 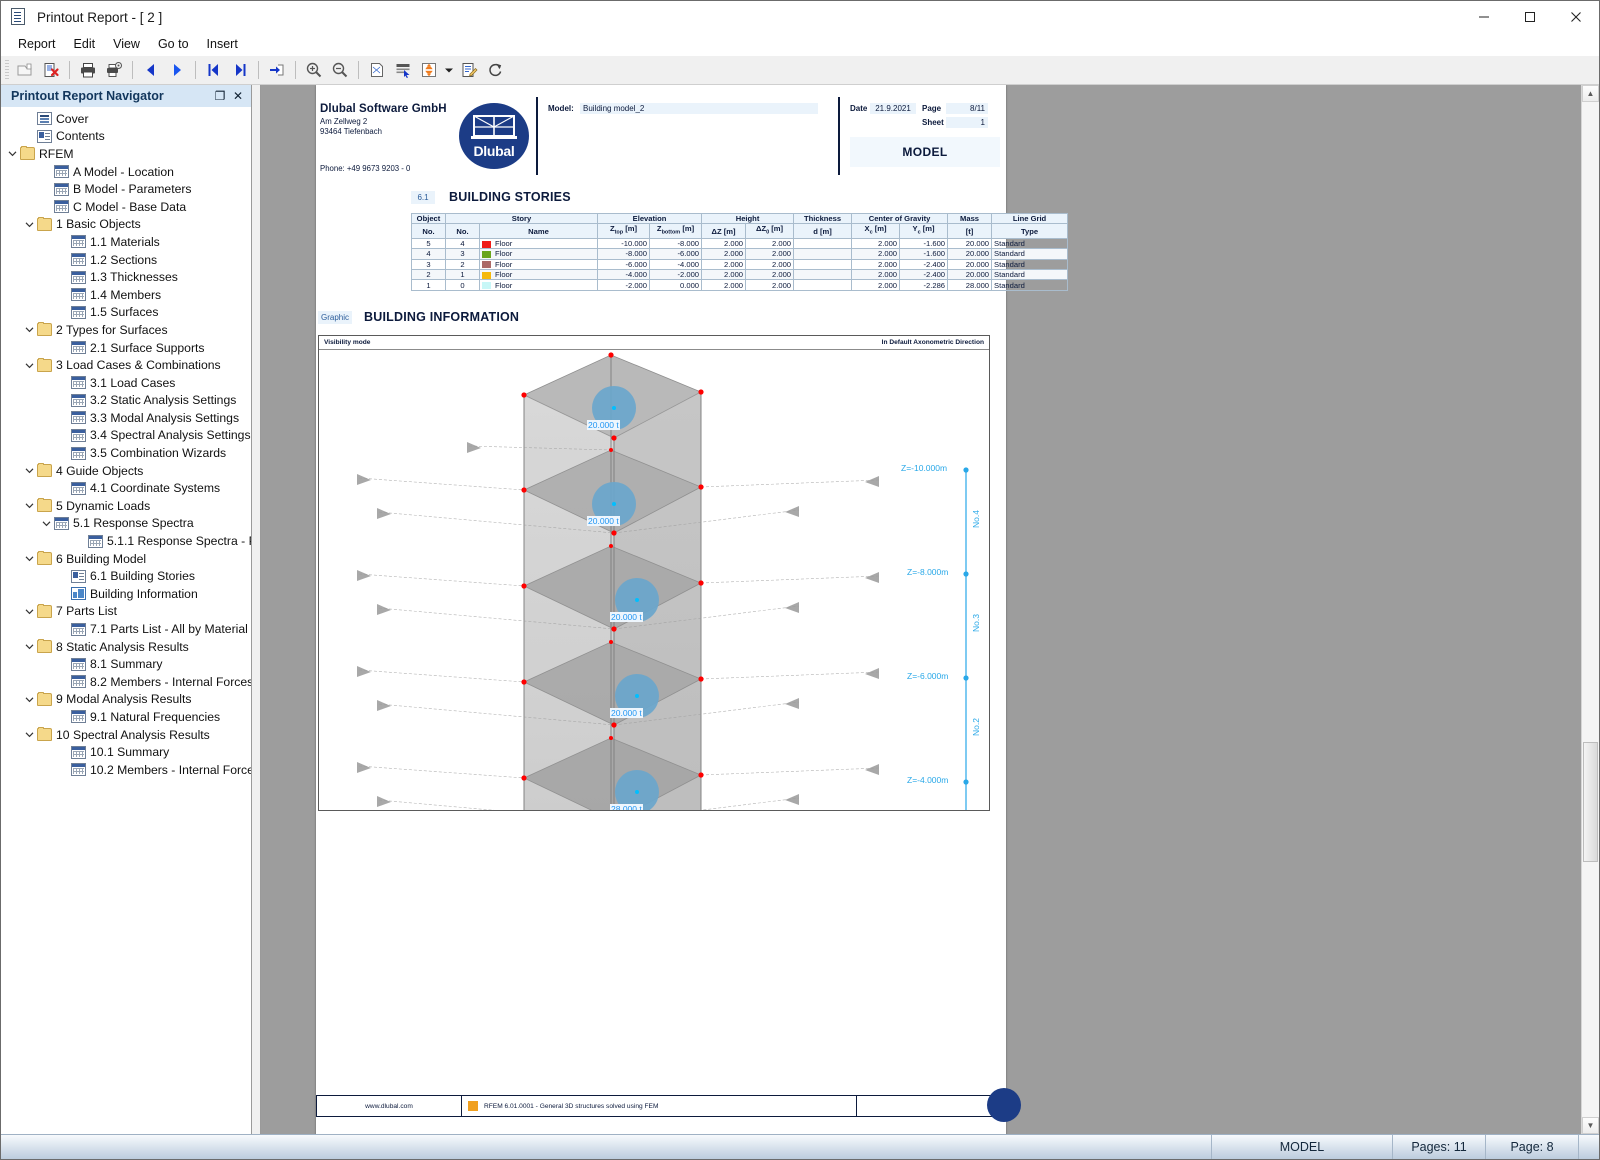 What do you see at coordinates (428, 243) in the screenshot?
I see `table-cell: 5` at bounding box center [428, 243].